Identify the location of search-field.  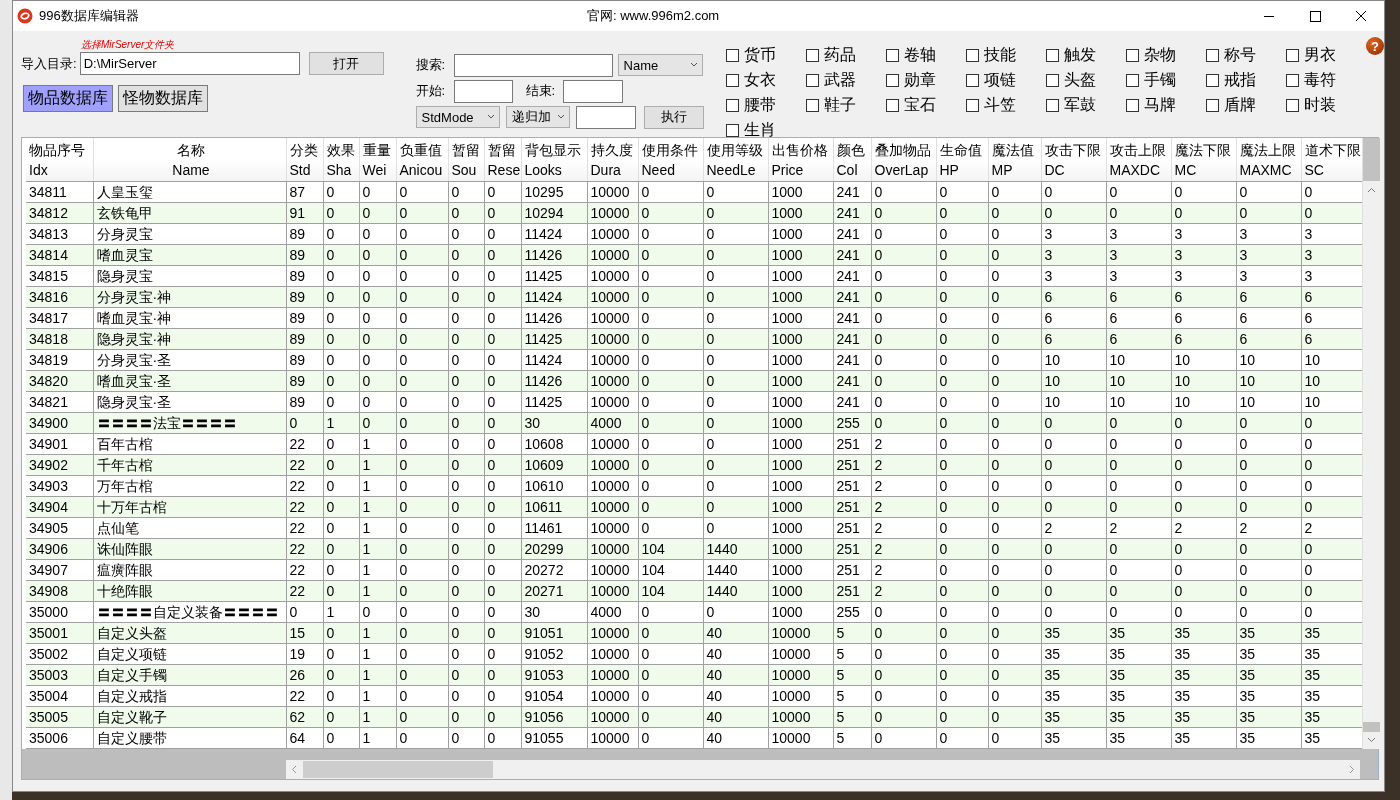
(533, 65).